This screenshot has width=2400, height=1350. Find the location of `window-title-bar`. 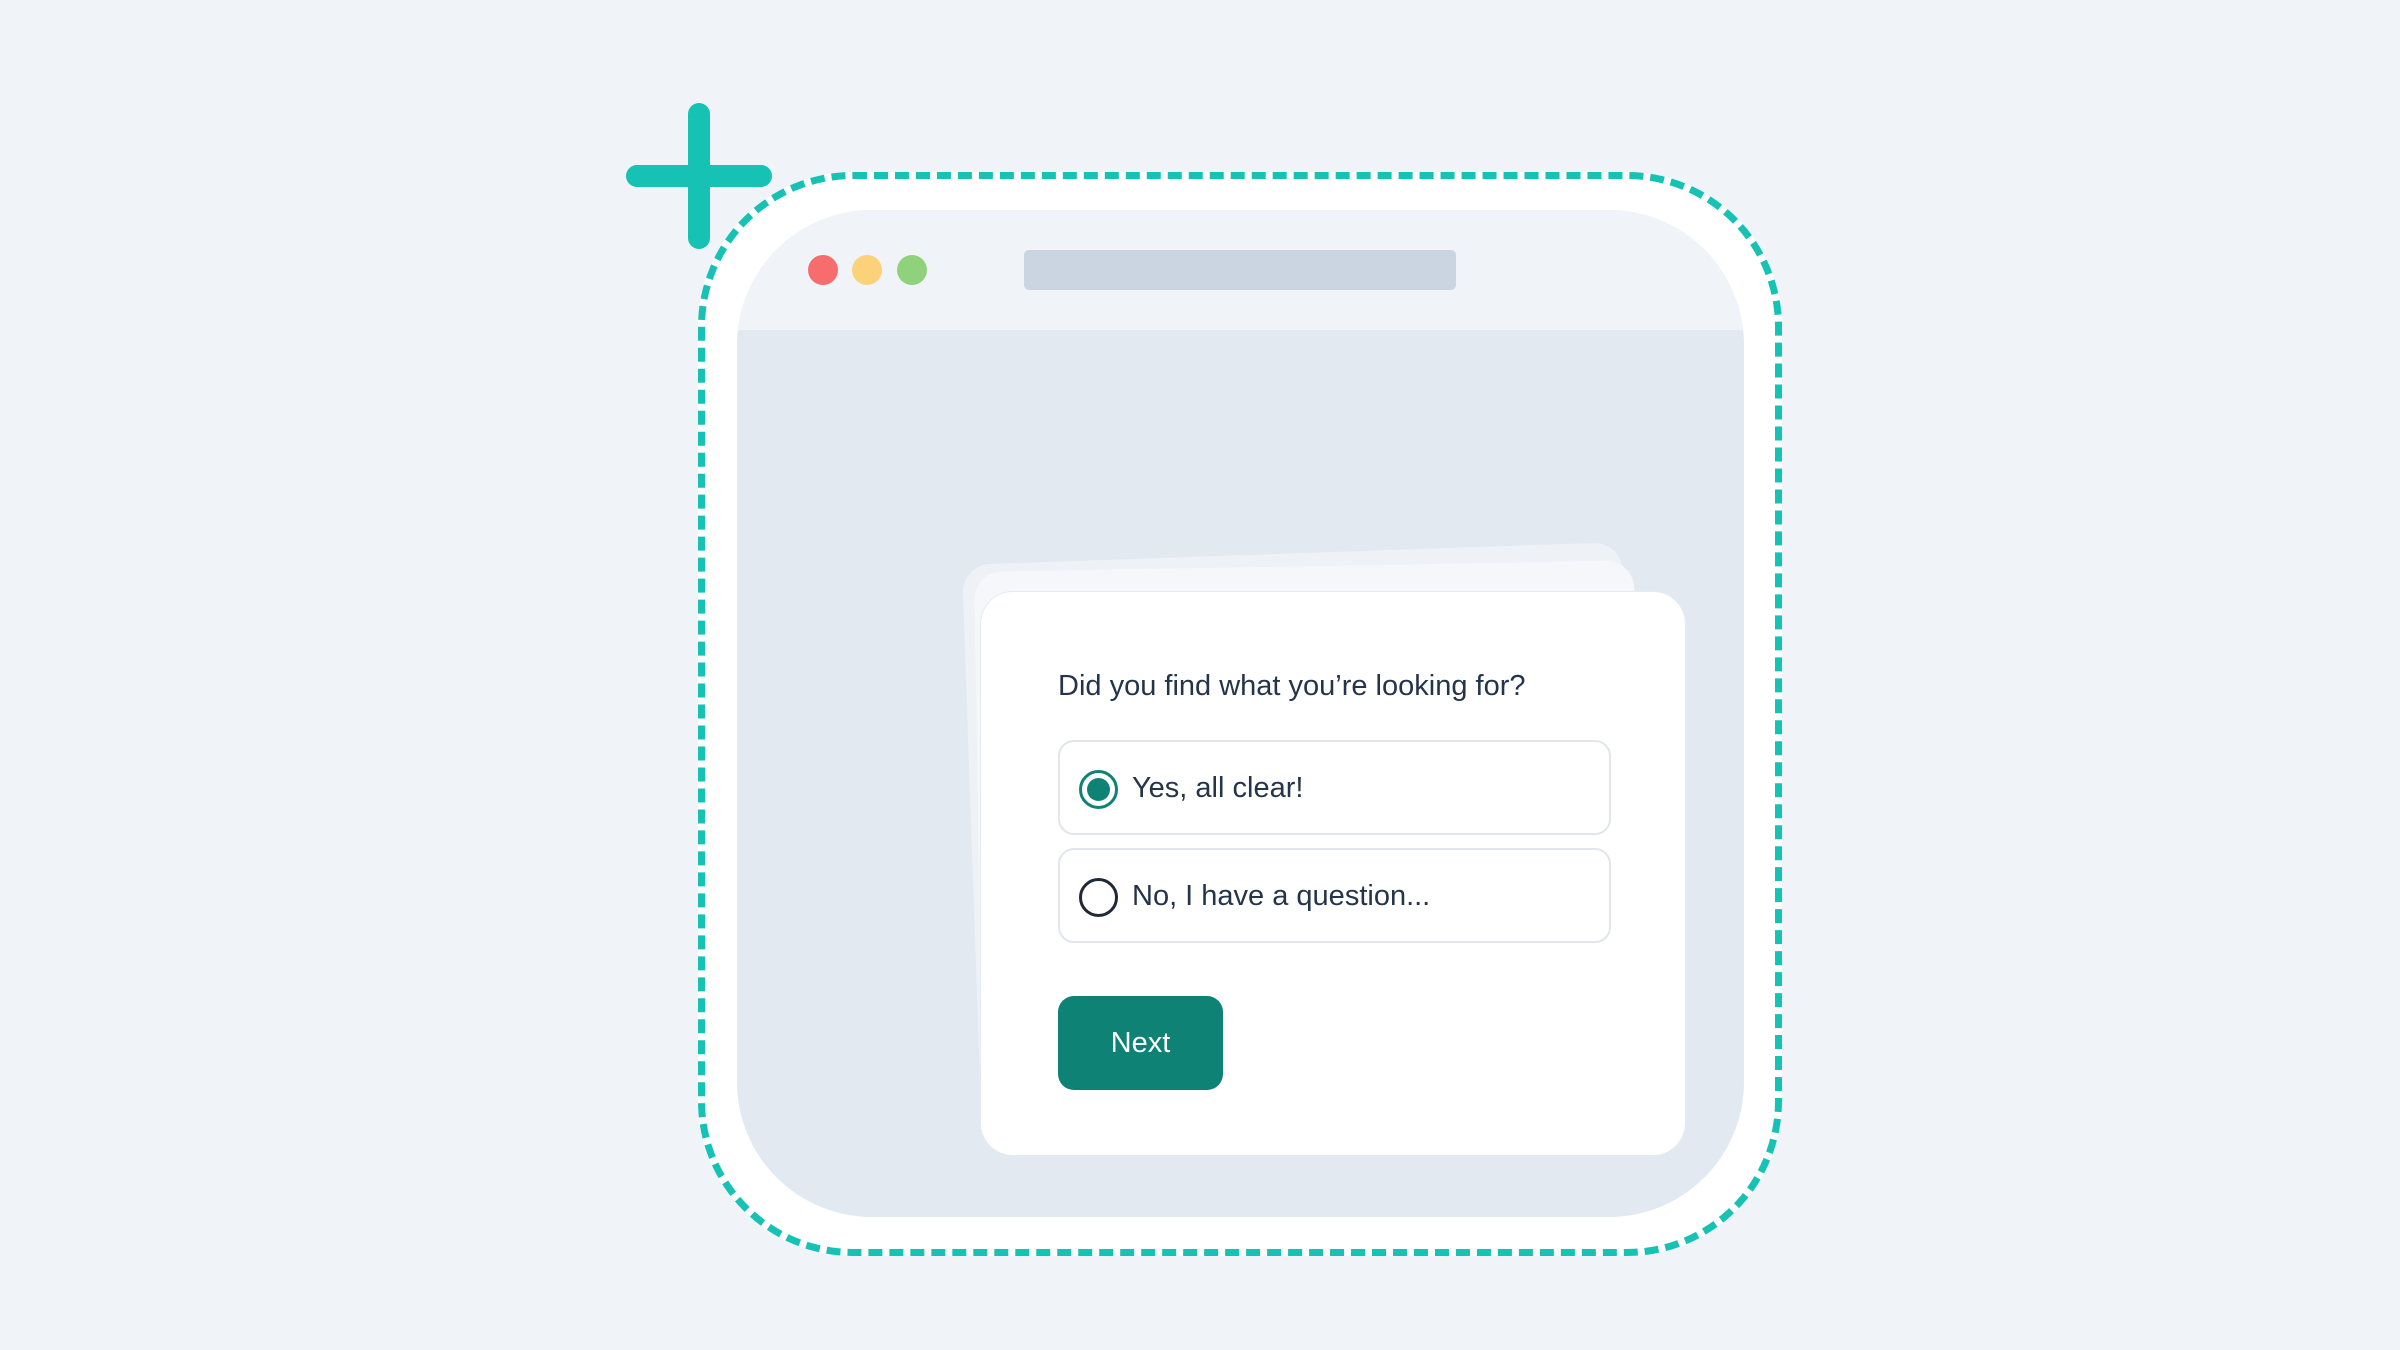

window-title-bar is located at coordinates (1240, 270).